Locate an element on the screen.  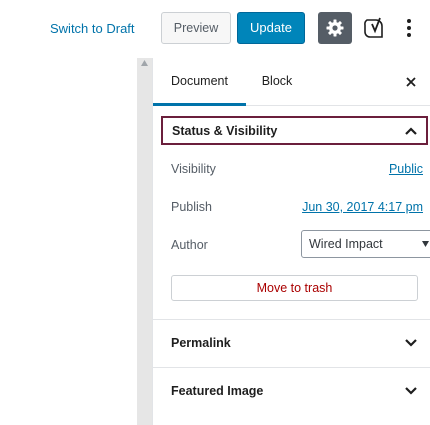
close-sidebar-button is located at coordinates (411, 82).